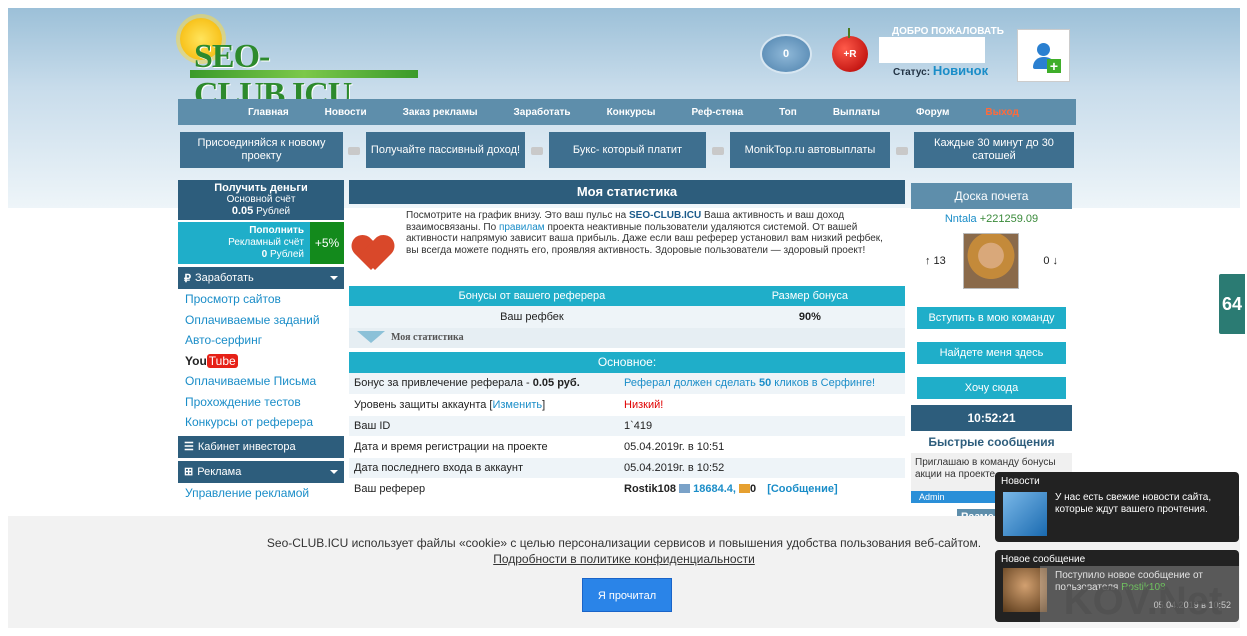 The image size is (1247, 636). I want to click on find-me-button: Найдете меня здесь, so click(991, 353).